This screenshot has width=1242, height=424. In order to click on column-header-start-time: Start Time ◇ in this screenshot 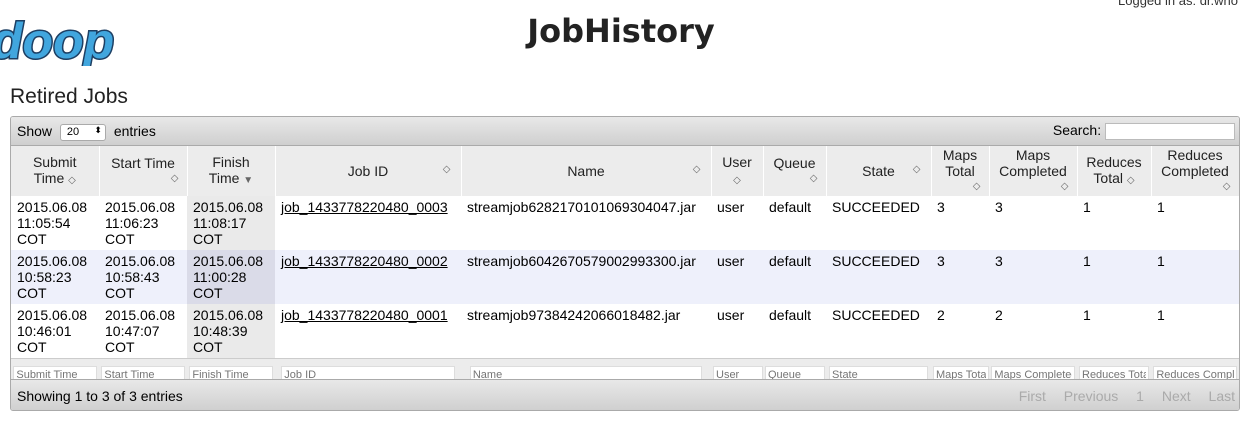, I will do `click(143, 171)`.